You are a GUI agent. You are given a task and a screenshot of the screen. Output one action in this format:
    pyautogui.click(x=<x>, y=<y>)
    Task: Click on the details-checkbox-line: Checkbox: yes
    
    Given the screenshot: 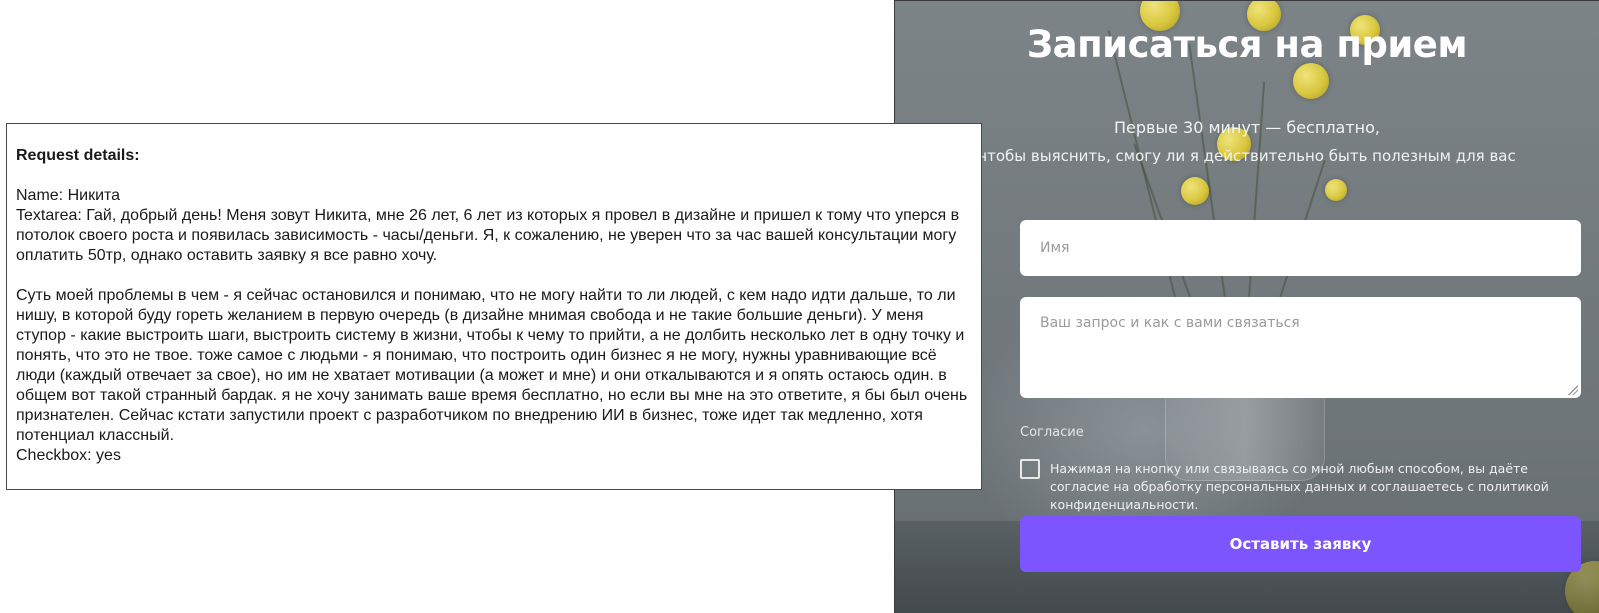 What is the action you would take?
    pyautogui.click(x=68, y=455)
    